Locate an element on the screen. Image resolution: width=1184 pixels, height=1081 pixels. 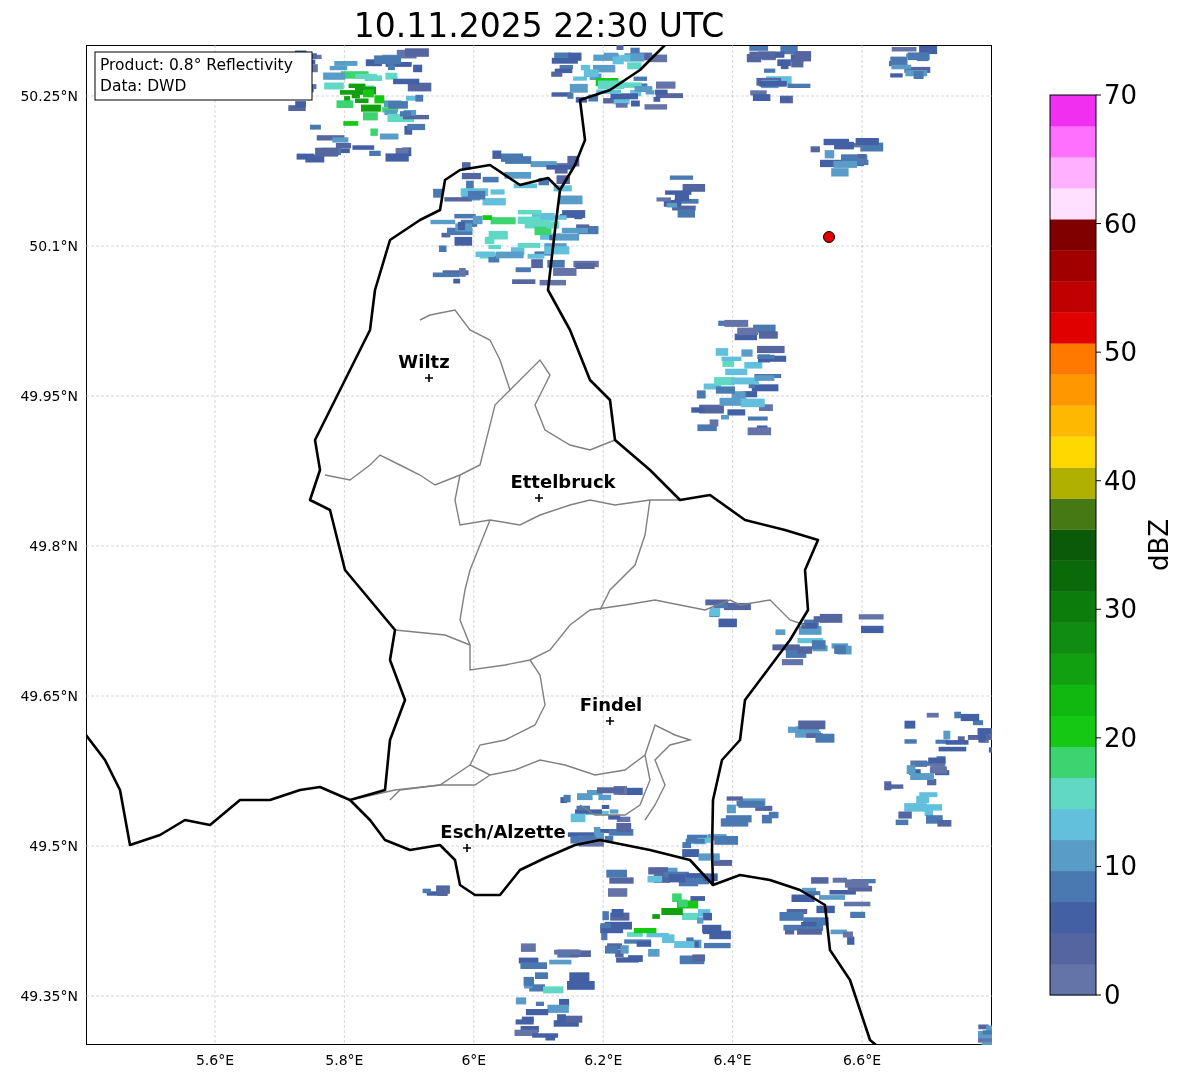
colorbar-tick-label: 70 is located at coordinates (1121, 95).